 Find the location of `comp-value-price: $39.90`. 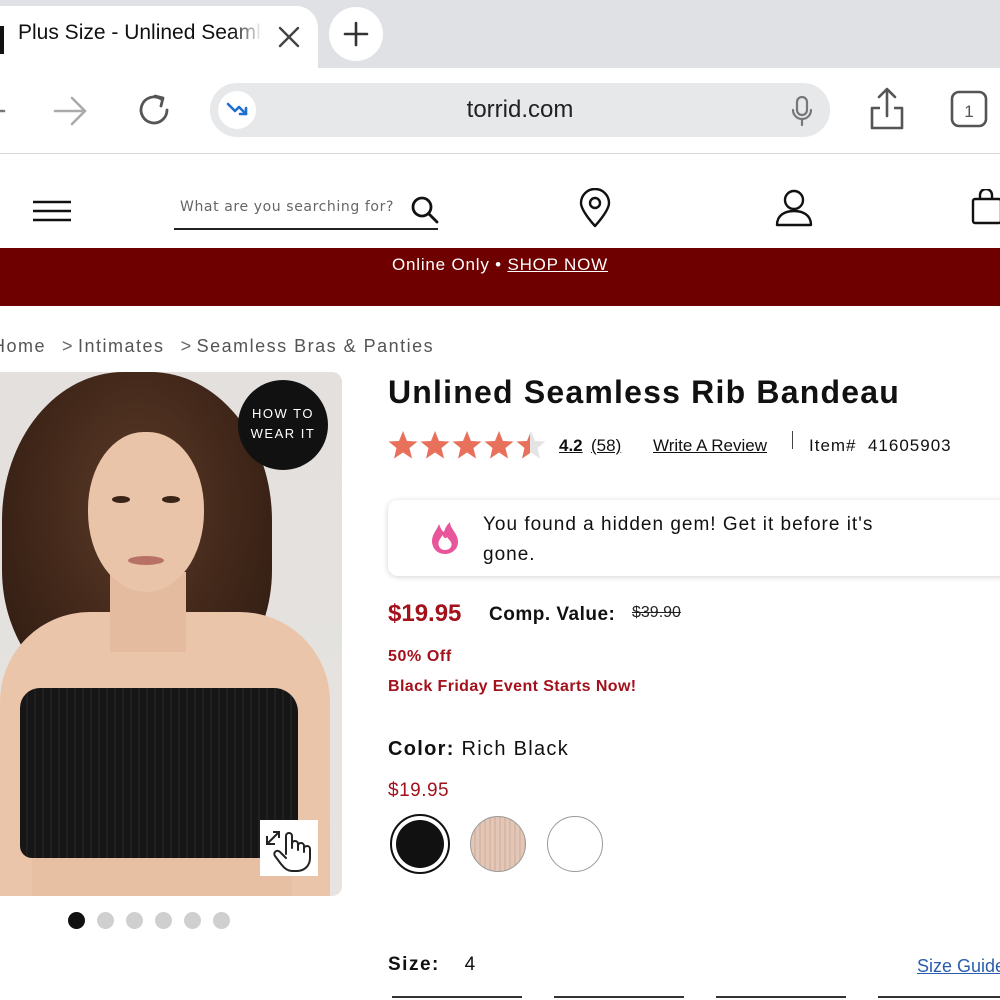

comp-value-price: $39.90 is located at coordinates (656, 612).